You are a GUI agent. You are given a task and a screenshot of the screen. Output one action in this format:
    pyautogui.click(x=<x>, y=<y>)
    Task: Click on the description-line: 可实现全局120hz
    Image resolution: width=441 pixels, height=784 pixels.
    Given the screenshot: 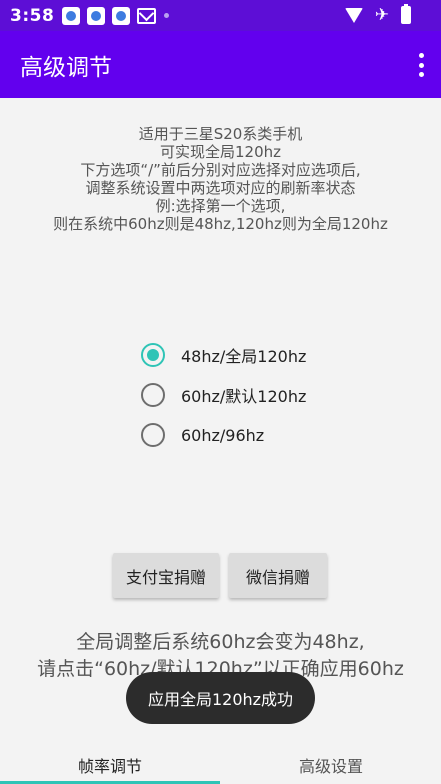 What is the action you would take?
    pyautogui.click(x=220, y=152)
    